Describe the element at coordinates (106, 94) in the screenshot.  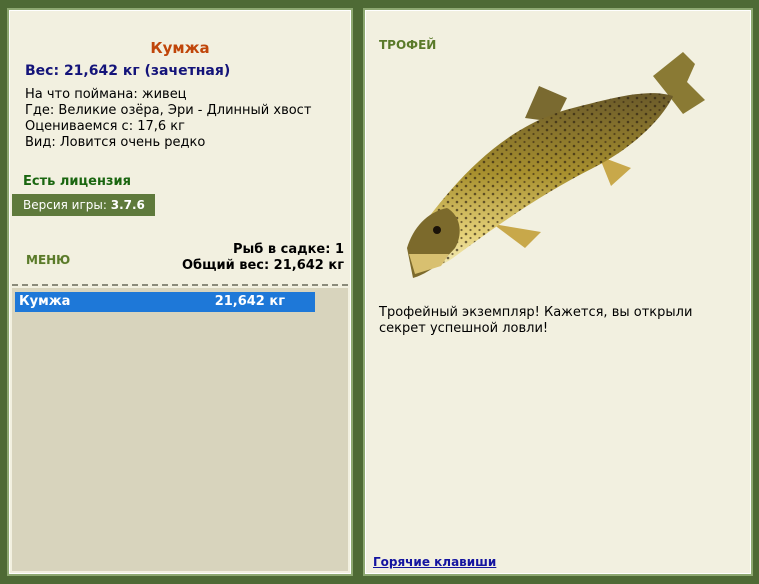
I see `bait-info: На что поймана: живец` at that location.